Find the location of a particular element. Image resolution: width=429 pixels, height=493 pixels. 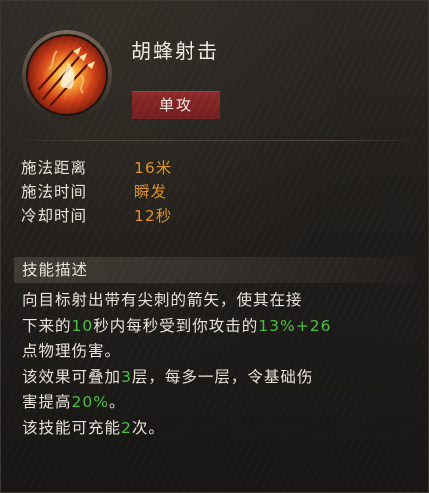

skill-name: 胡蜂射击 is located at coordinates (175, 51).